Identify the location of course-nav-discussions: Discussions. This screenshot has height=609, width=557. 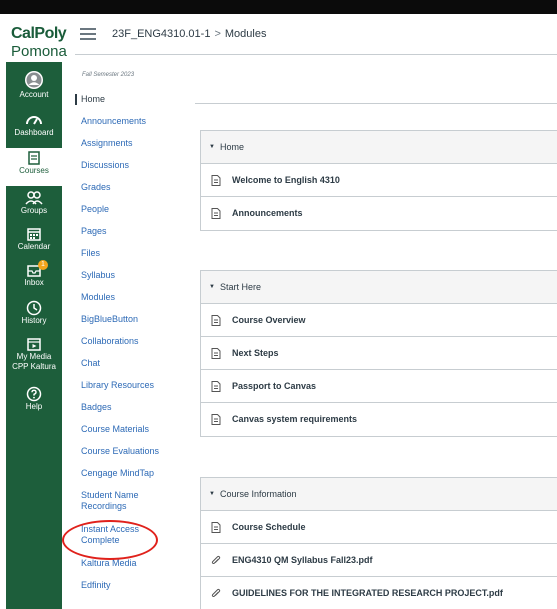
(130, 165).